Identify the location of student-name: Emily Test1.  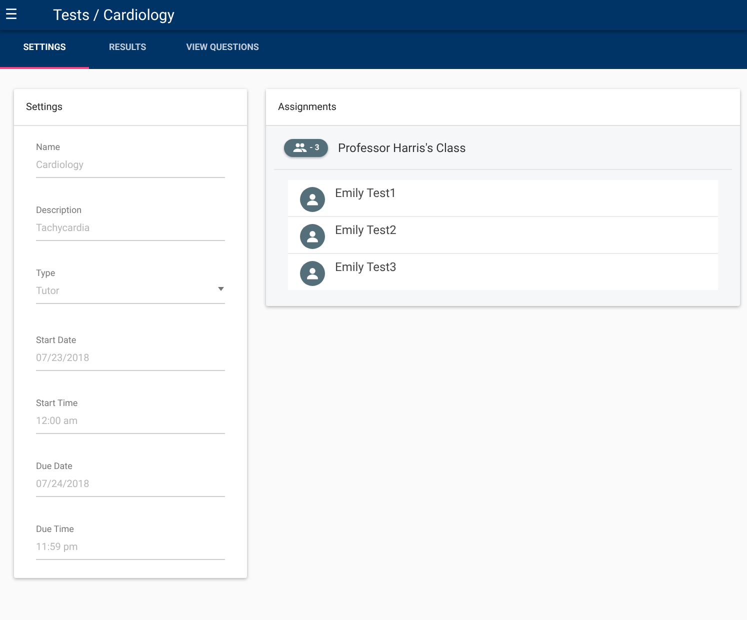
(365, 193).